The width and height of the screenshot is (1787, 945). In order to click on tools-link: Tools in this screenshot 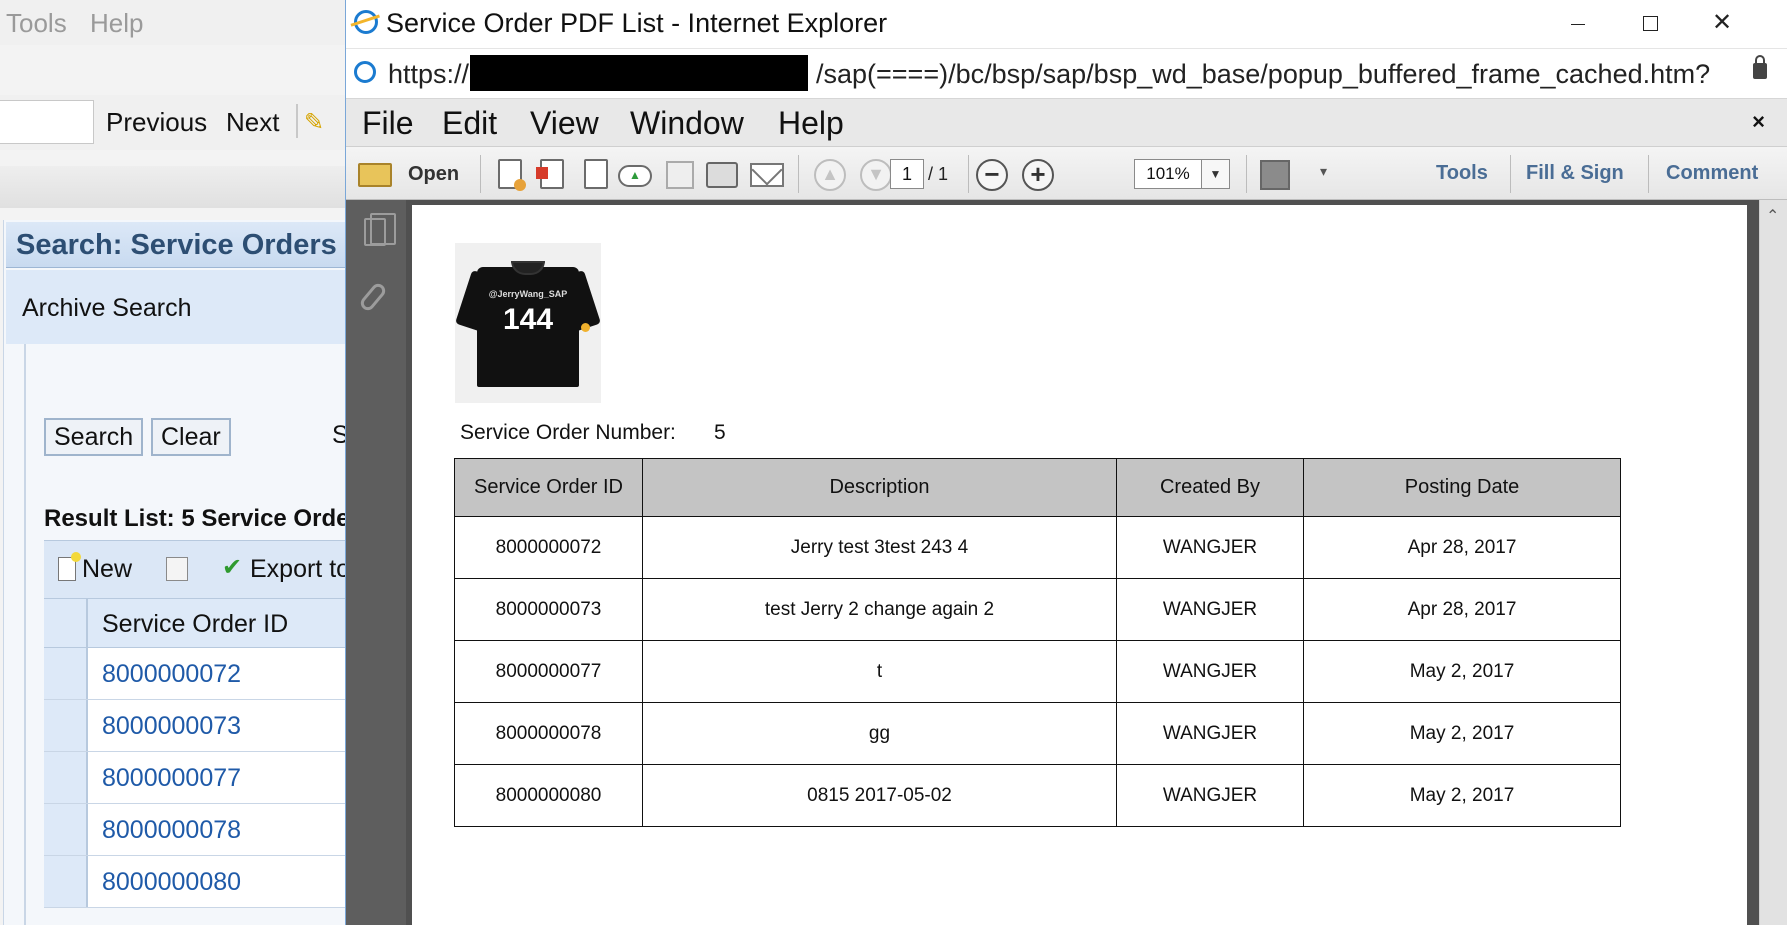, I will do `click(1462, 173)`.